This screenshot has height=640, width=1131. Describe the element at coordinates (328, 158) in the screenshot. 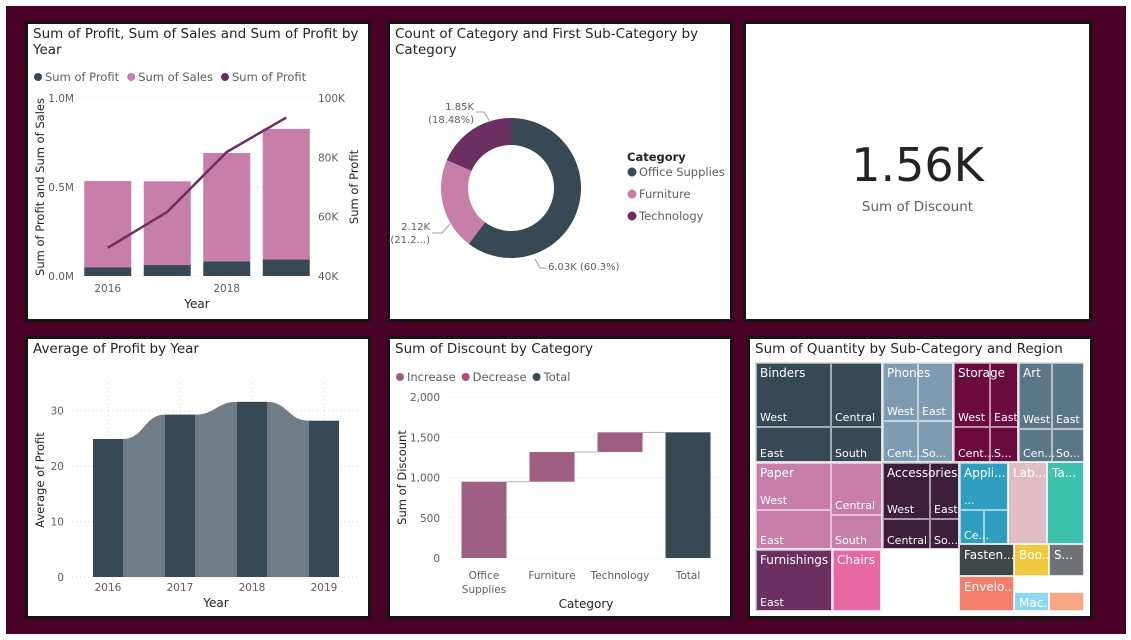

I see `y-right-tick-label: 80K` at that location.